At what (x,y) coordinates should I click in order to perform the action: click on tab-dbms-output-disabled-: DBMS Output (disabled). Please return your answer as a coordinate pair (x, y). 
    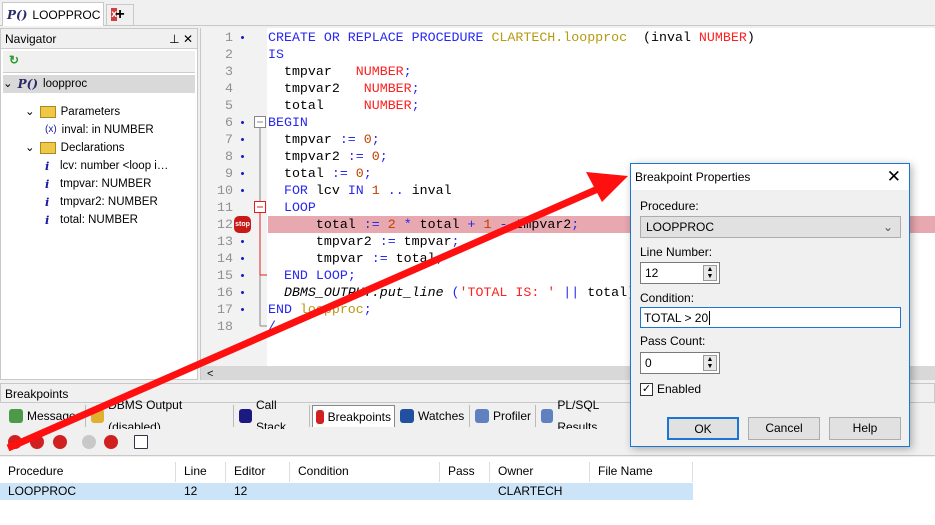
    Looking at the image, I should click on (161, 416).